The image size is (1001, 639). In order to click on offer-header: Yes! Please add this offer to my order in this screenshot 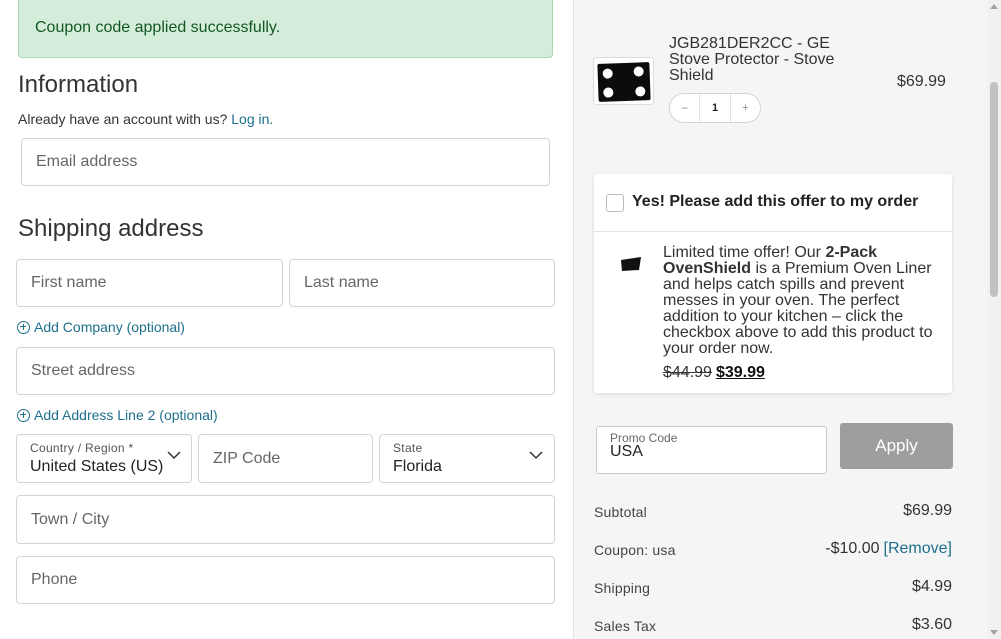, I will do `click(773, 203)`.